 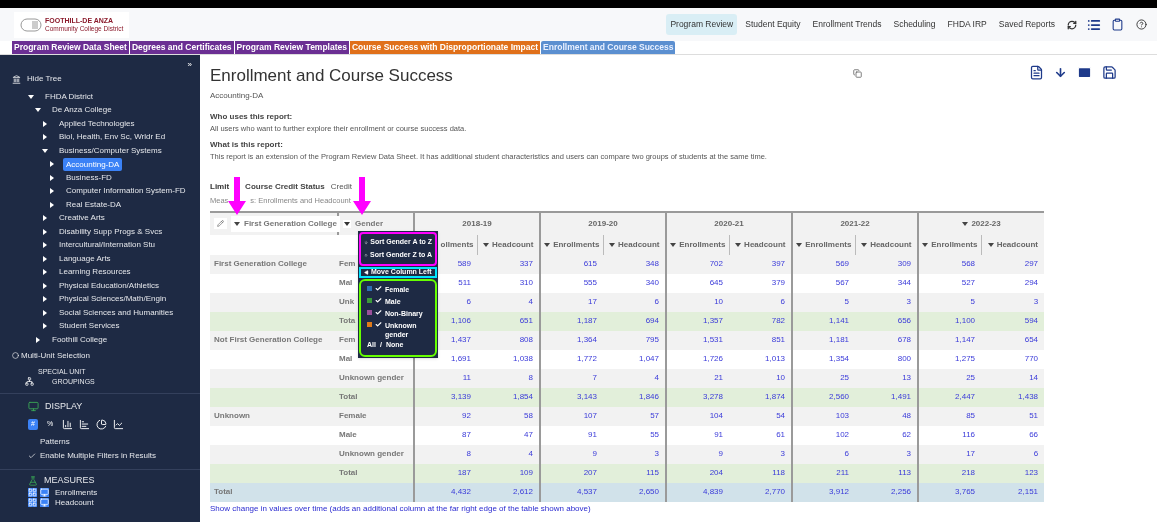 What do you see at coordinates (1094, 24) in the screenshot?
I see `list-icon` at bounding box center [1094, 24].